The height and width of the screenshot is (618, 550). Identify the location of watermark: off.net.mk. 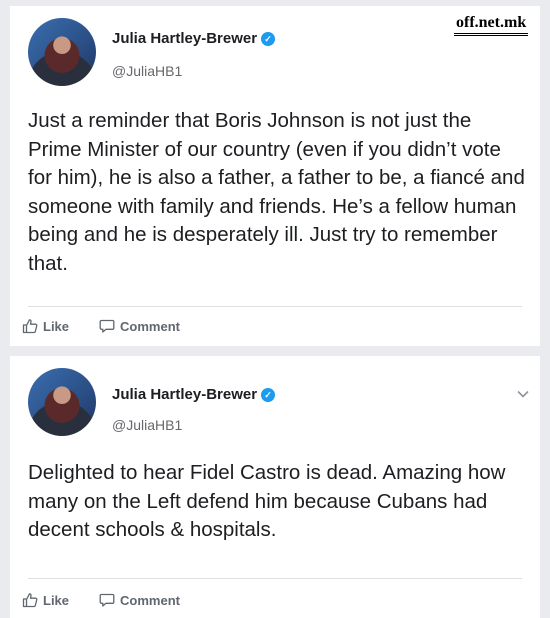
(491, 25).